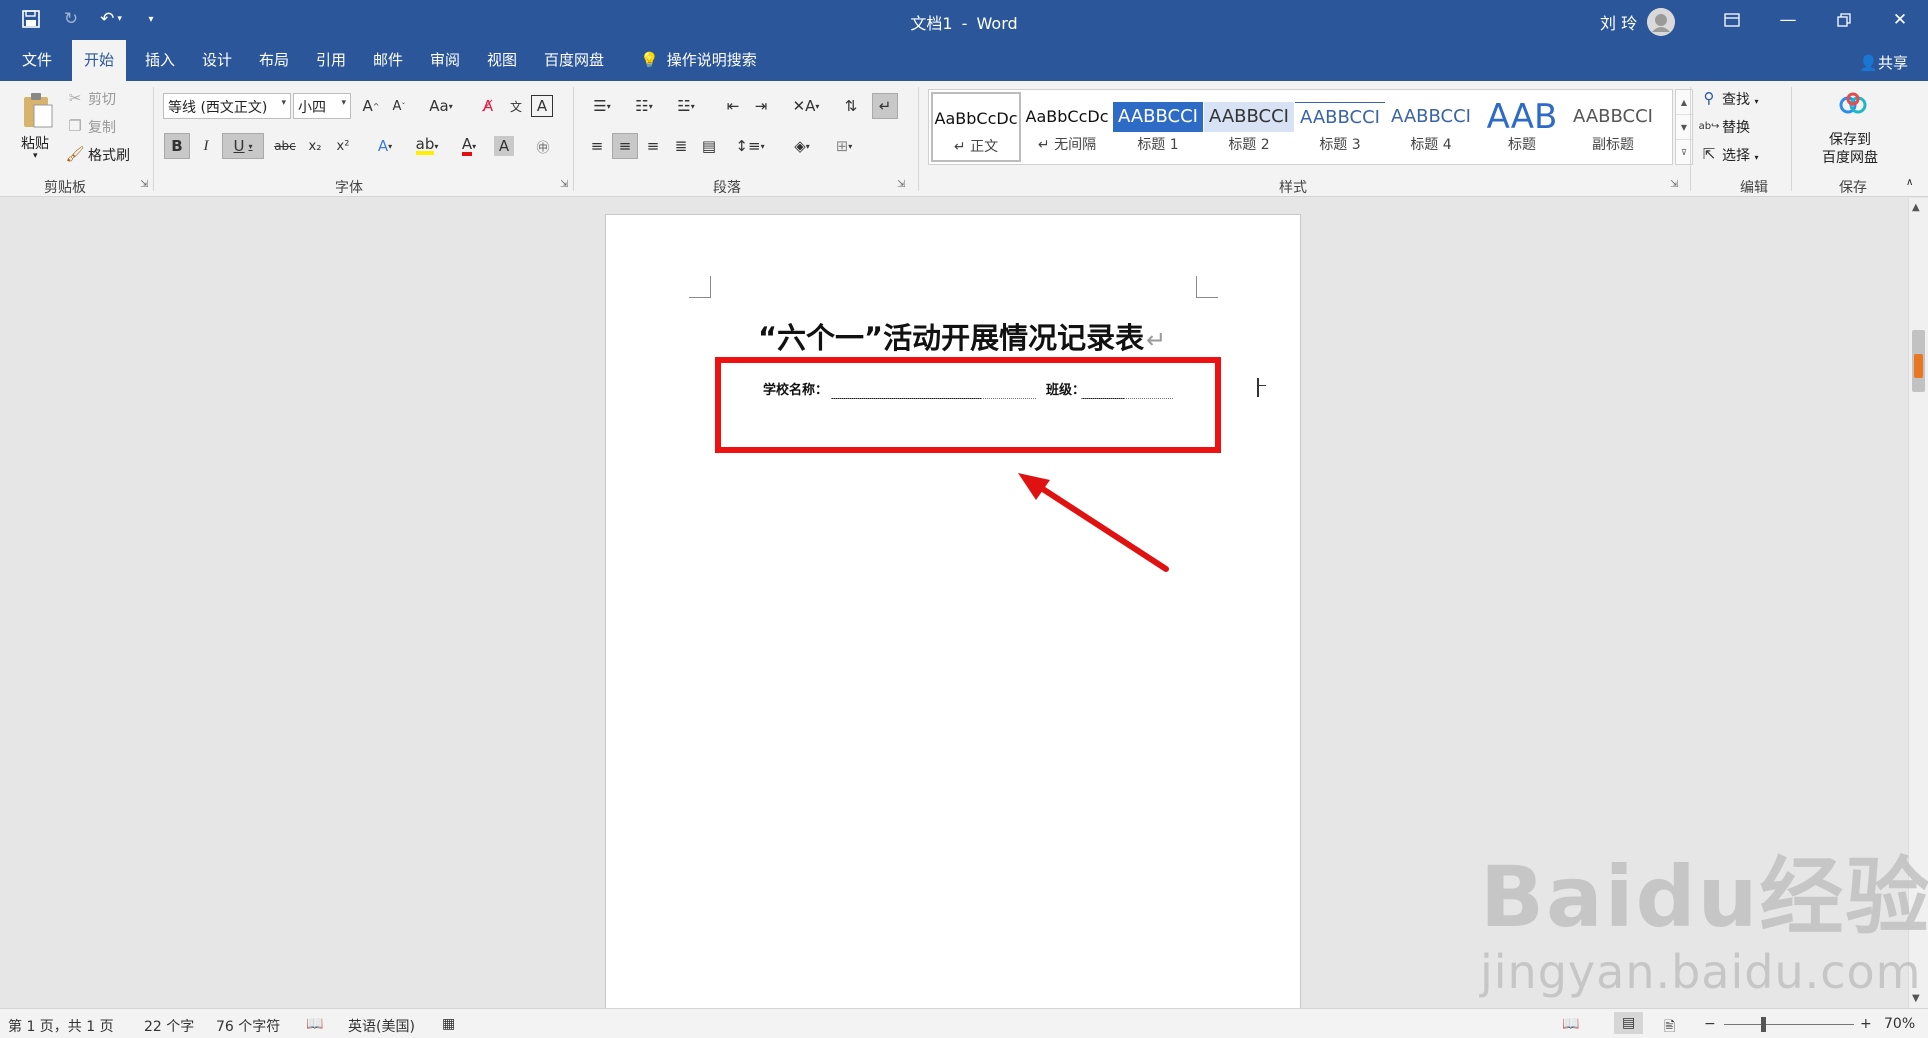 Image resolution: width=1928 pixels, height=1038 pixels. What do you see at coordinates (1883, 62) in the screenshot?
I see `share-button: 👤共享` at bounding box center [1883, 62].